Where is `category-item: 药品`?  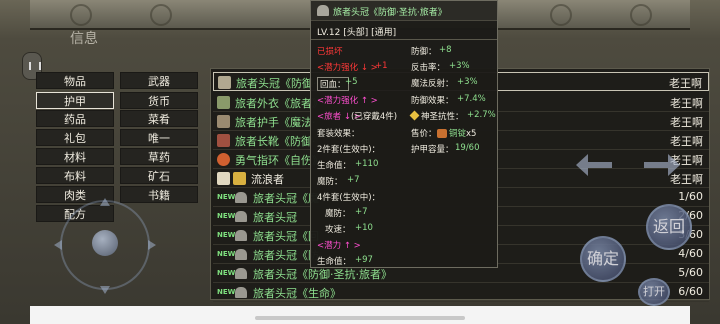
category-item: 药品 is located at coordinates (75, 118).